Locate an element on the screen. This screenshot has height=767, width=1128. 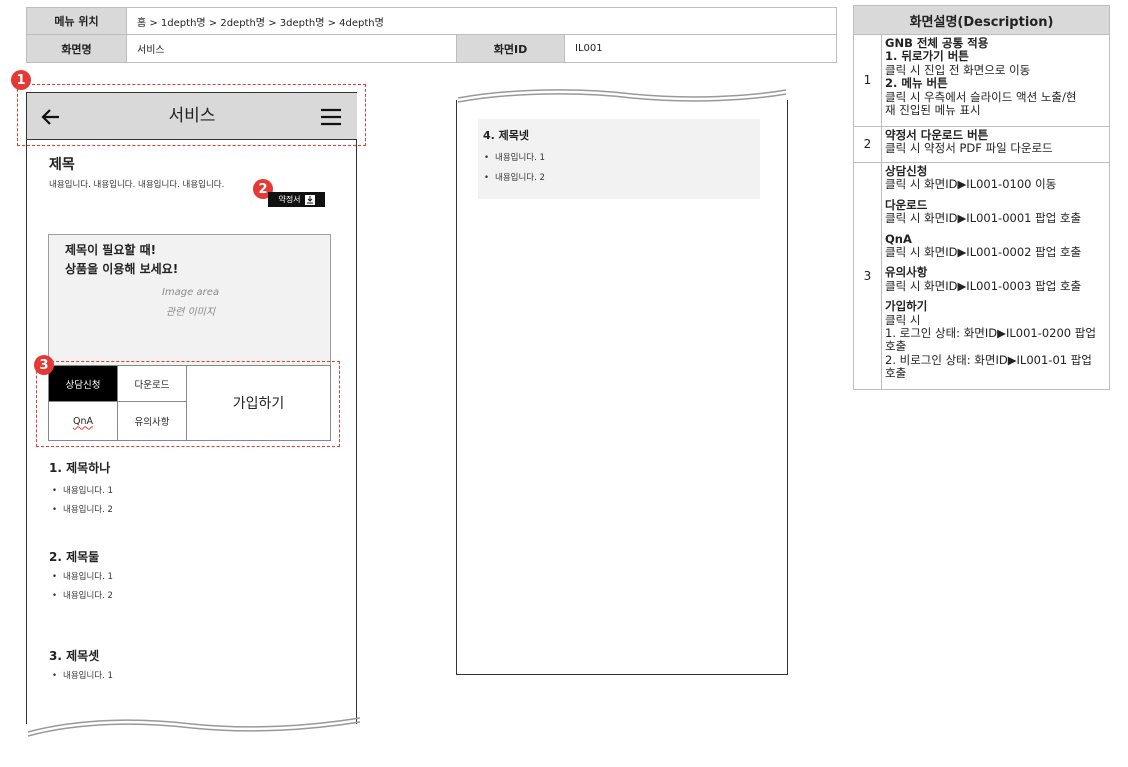
screen-name-label: 화면명 is located at coordinates (77, 48).